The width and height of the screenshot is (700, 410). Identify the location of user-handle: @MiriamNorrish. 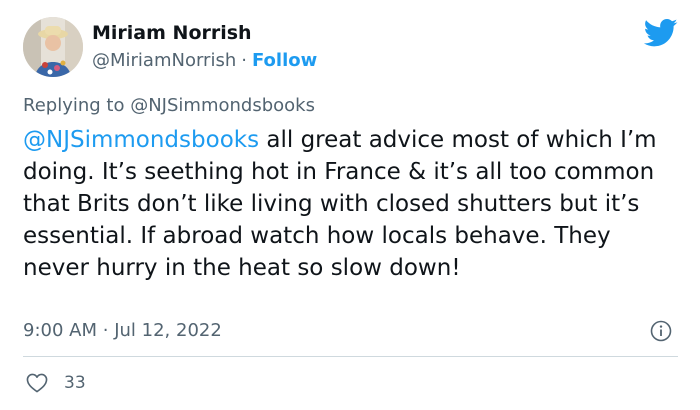
(164, 60).